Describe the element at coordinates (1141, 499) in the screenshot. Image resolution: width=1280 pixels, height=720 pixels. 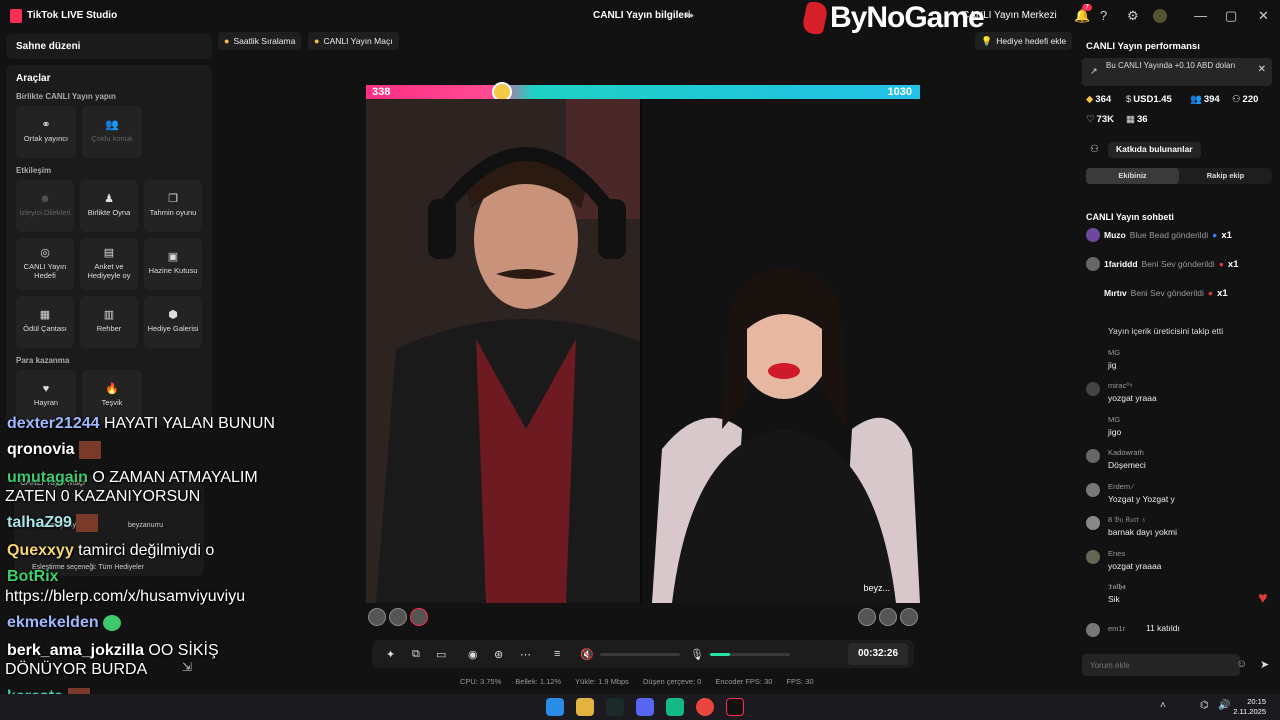
I see `chat-text: Yozgat y Yozgat y` at that location.